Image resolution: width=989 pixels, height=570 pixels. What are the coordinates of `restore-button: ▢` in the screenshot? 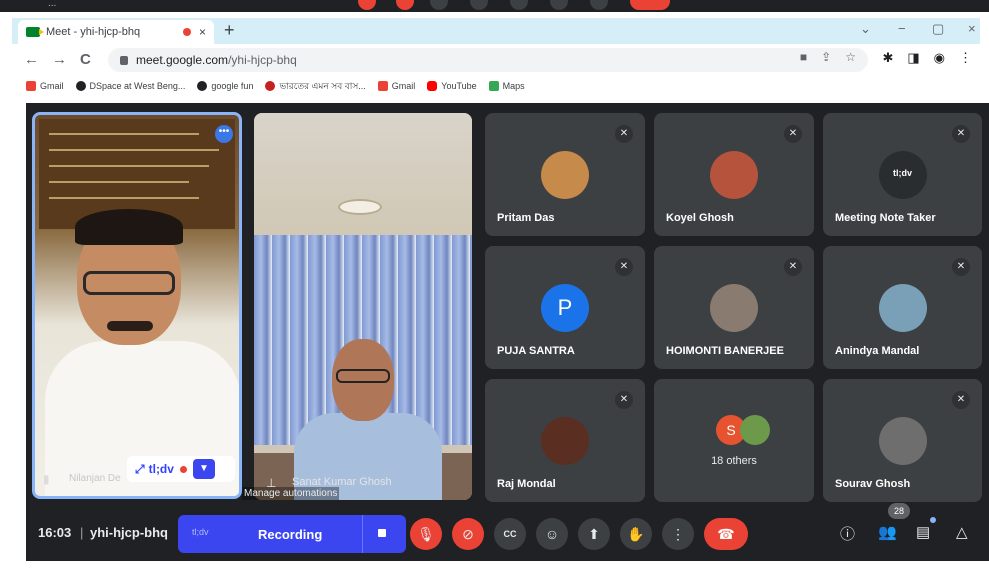 It's located at (938, 29).